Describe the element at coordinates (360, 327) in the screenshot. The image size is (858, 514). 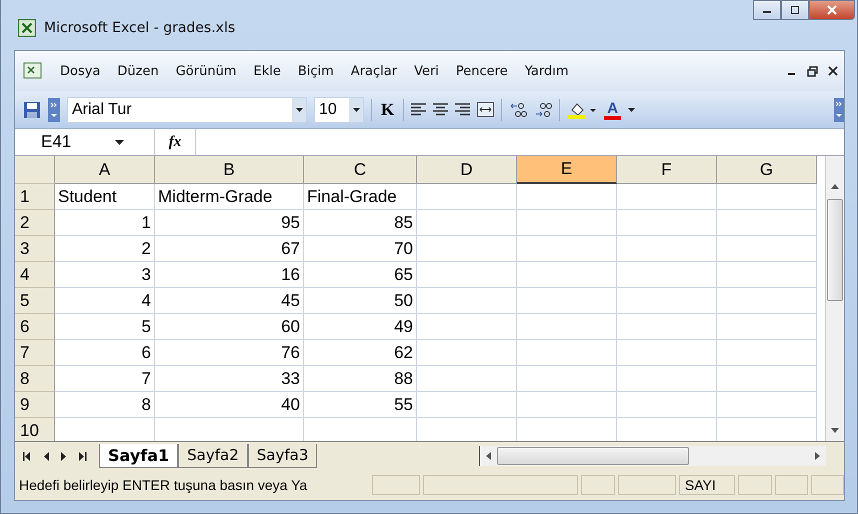
I see `table-cell: 49` at that location.